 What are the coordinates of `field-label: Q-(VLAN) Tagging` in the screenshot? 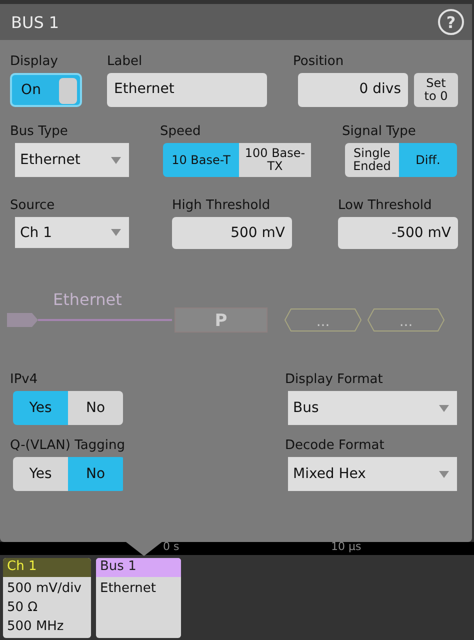 It's located at (67, 445).